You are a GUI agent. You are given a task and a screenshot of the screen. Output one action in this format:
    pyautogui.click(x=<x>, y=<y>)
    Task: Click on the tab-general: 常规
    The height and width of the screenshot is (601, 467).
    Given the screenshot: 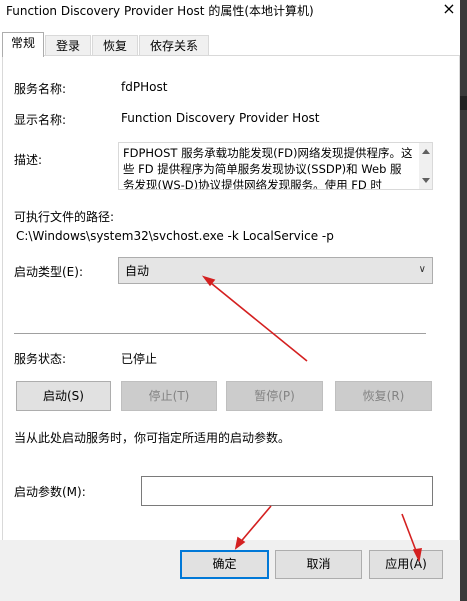 What is the action you would take?
    pyautogui.click(x=23, y=44)
    